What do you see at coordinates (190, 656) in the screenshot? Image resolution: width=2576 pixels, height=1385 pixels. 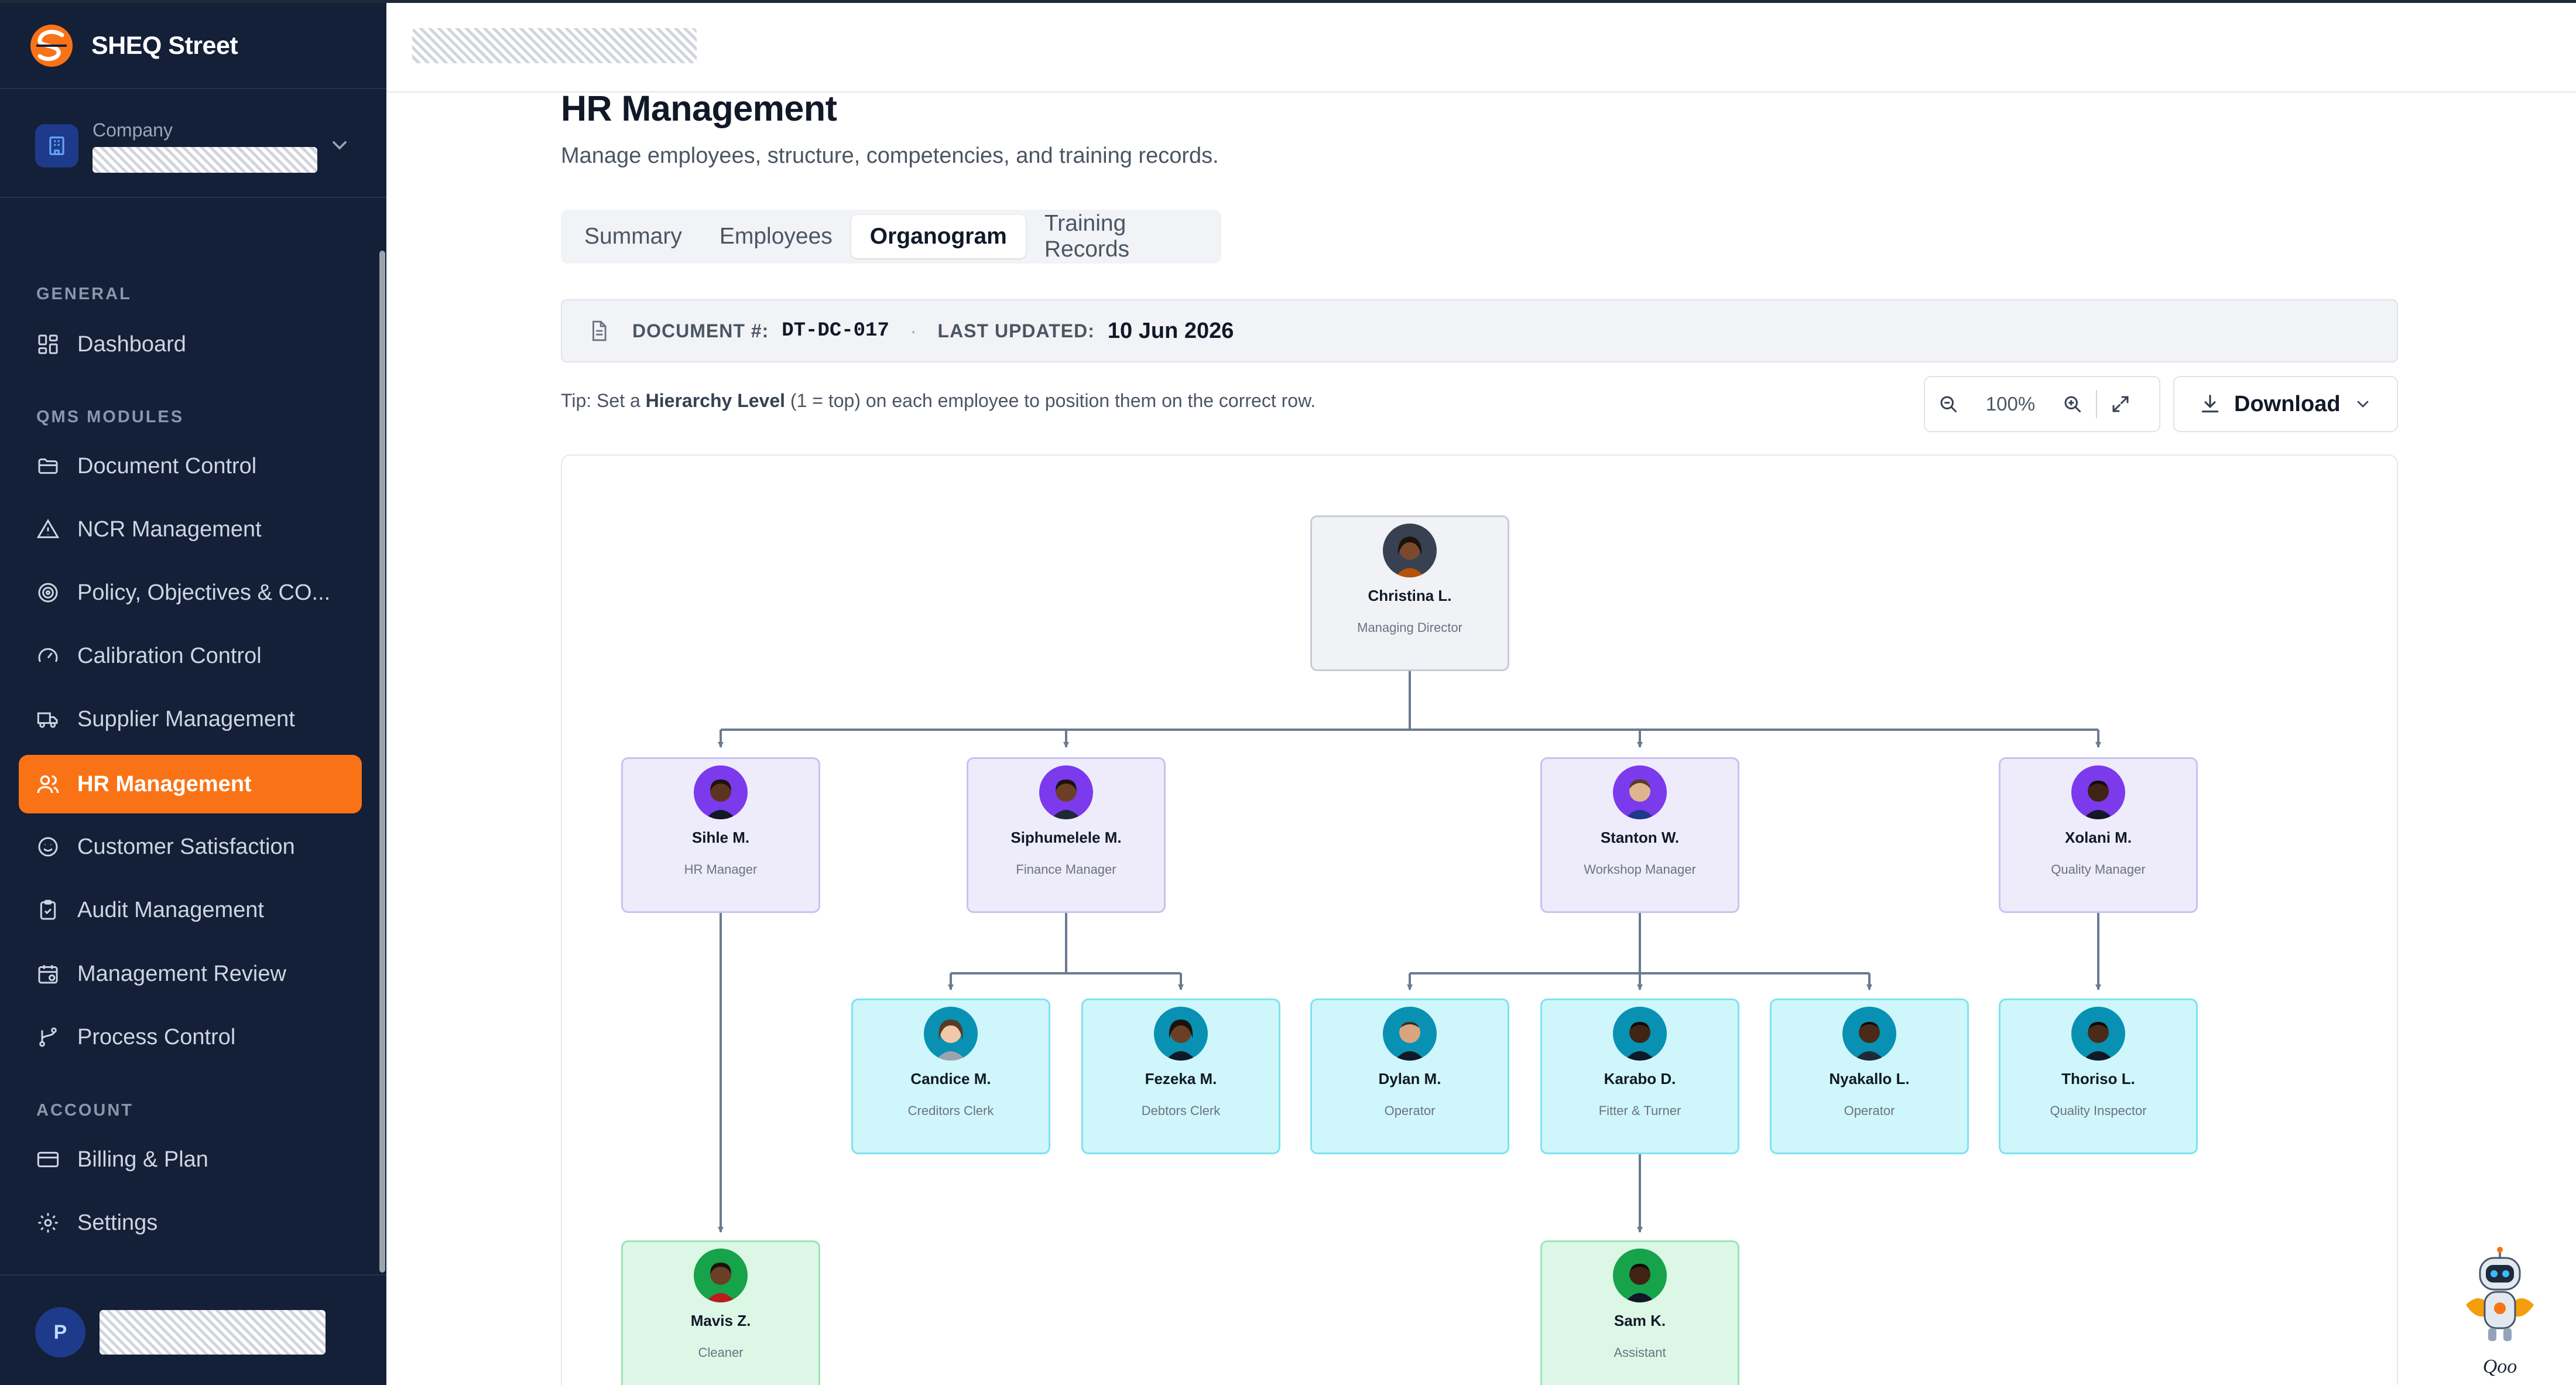 I see `sidebar-item-calibration-control: Calibration Control` at bounding box center [190, 656].